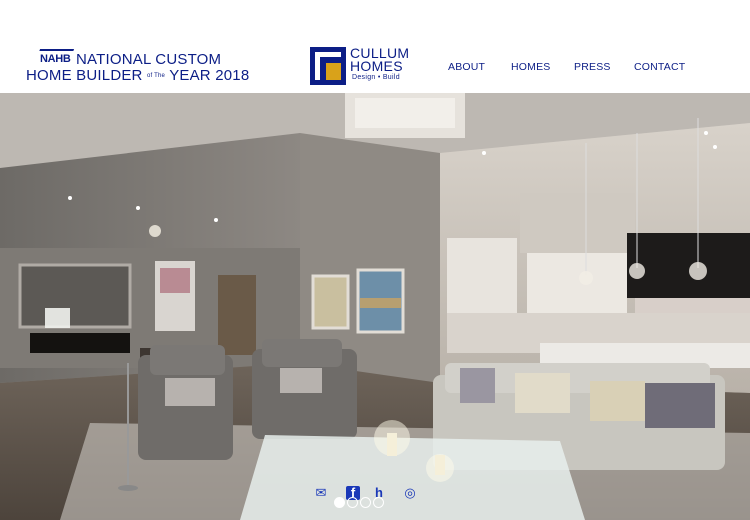 The width and height of the screenshot is (750, 520). I want to click on nahb-logo: NAHB, so click(55, 59).